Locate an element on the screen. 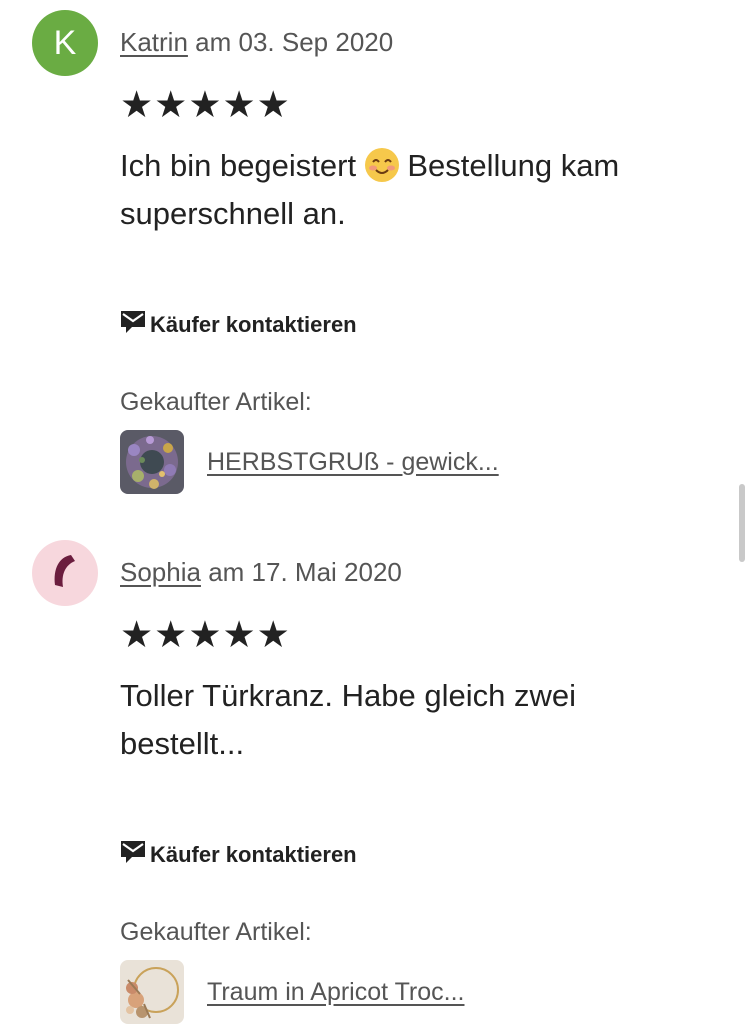  review-date: 17. Mai 2020 is located at coordinates (326, 572).